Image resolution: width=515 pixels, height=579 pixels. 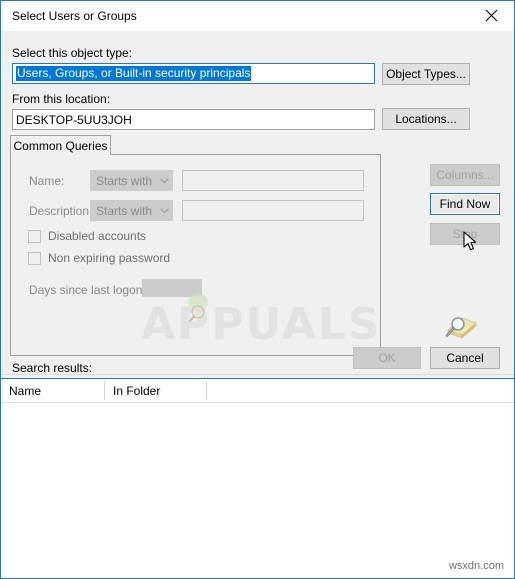 I want to click on stop-button: Stop, so click(x=465, y=234).